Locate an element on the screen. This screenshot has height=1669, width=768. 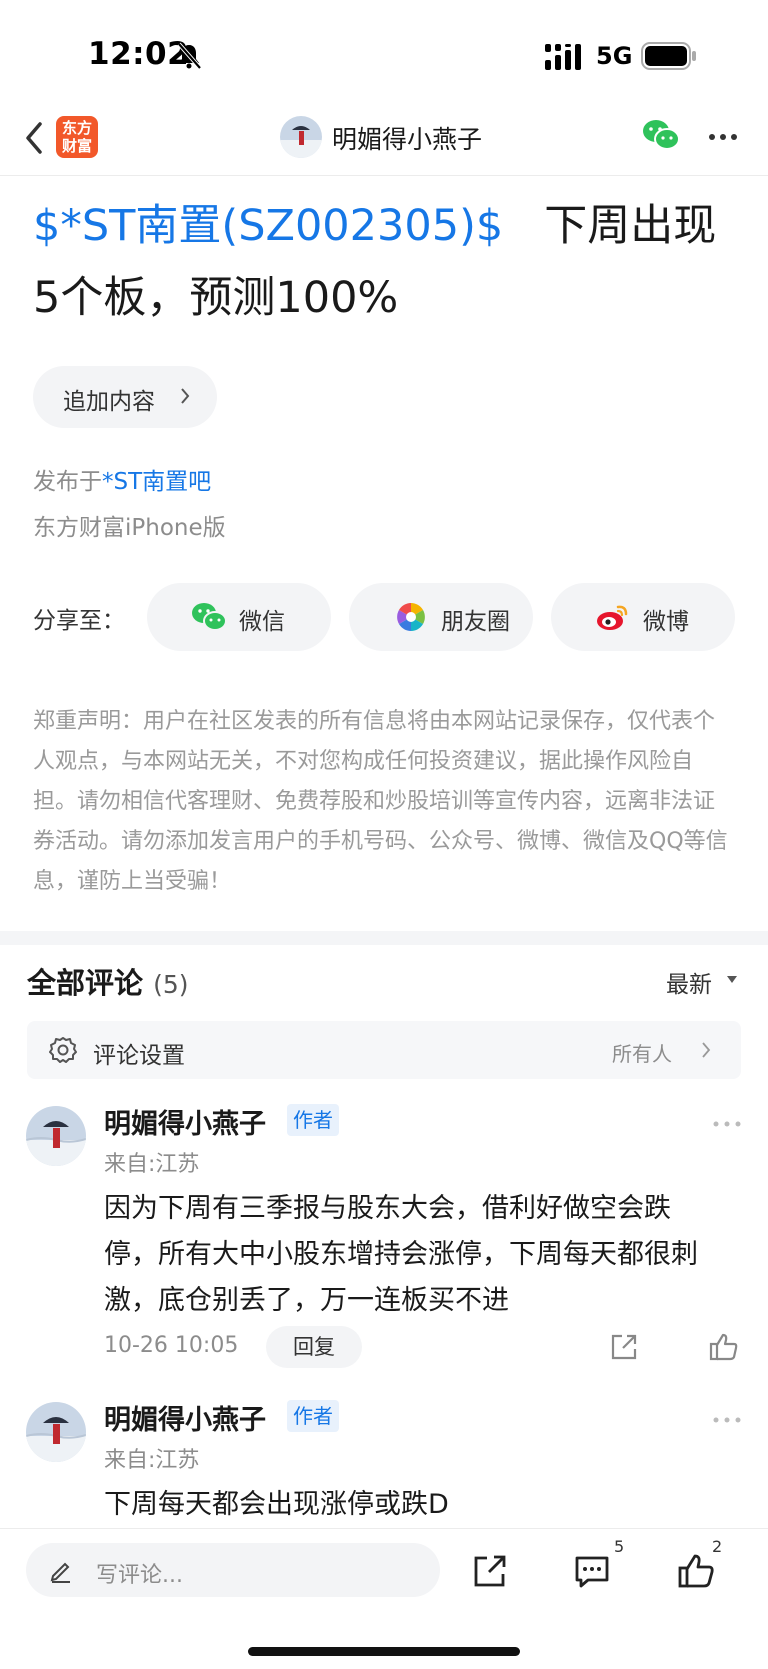
home-indicator is located at coordinates (384, 1651).